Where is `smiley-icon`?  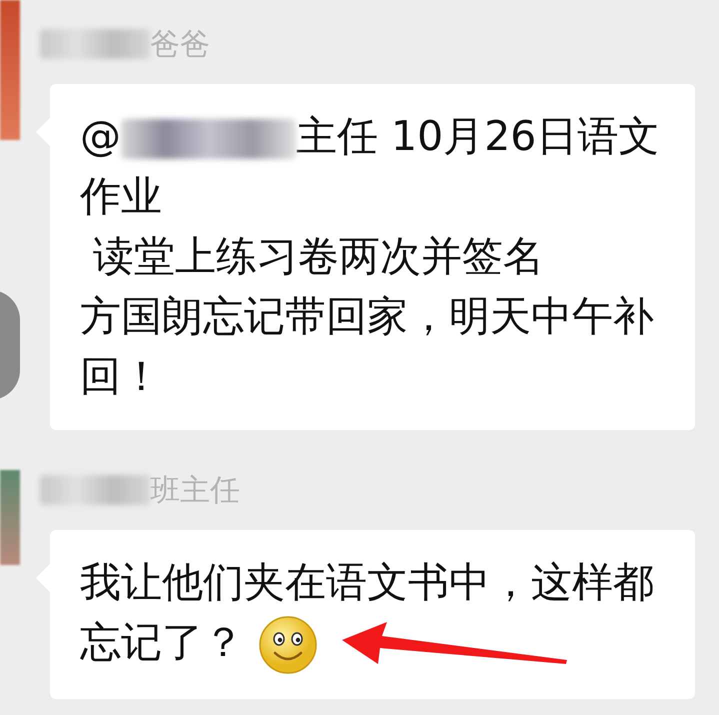
smiley-icon is located at coordinates (288, 644).